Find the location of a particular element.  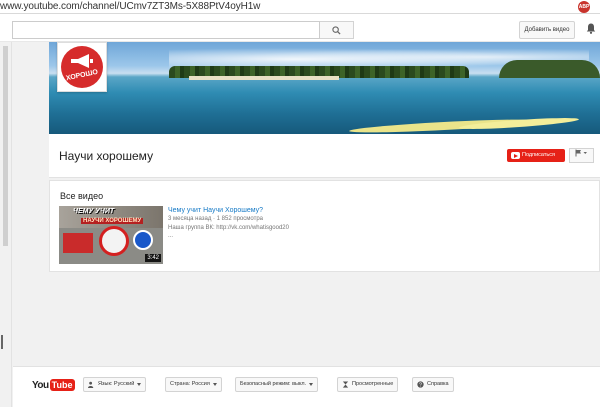

search-button is located at coordinates (337, 30).